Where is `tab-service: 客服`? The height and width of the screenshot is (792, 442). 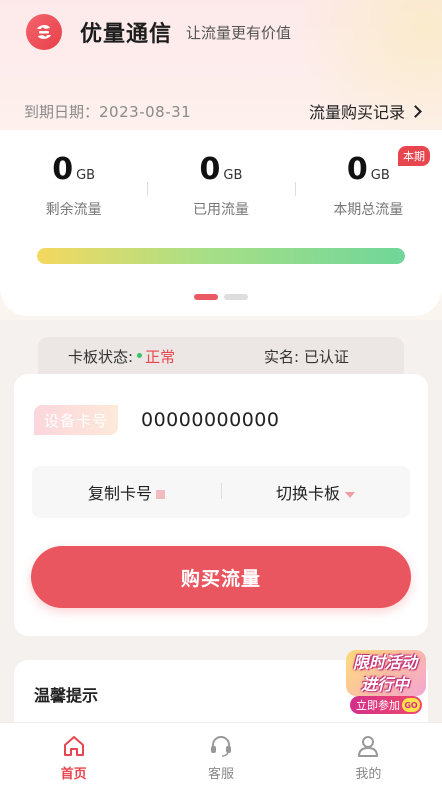
tab-service: 客服 is located at coordinates (220, 757).